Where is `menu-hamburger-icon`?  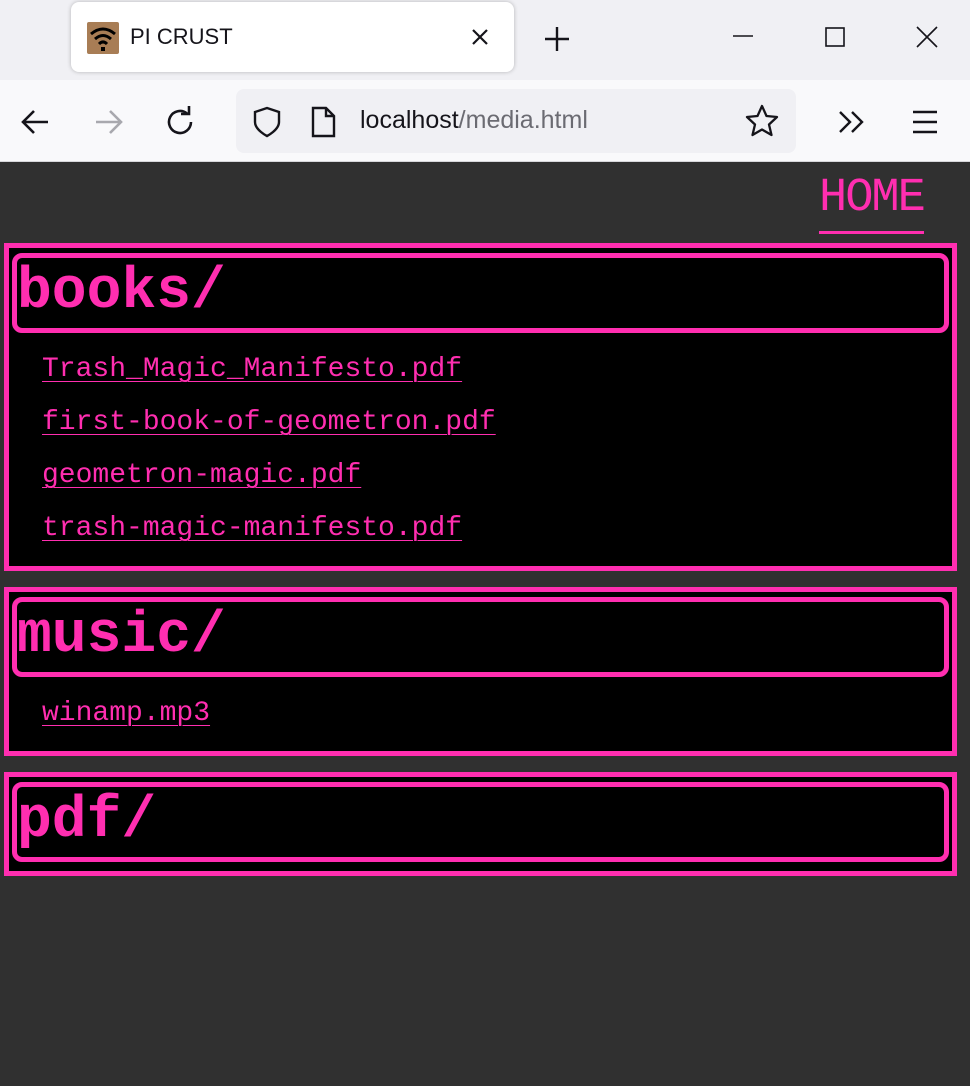
menu-hamburger-icon is located at coordinates (925, 122).